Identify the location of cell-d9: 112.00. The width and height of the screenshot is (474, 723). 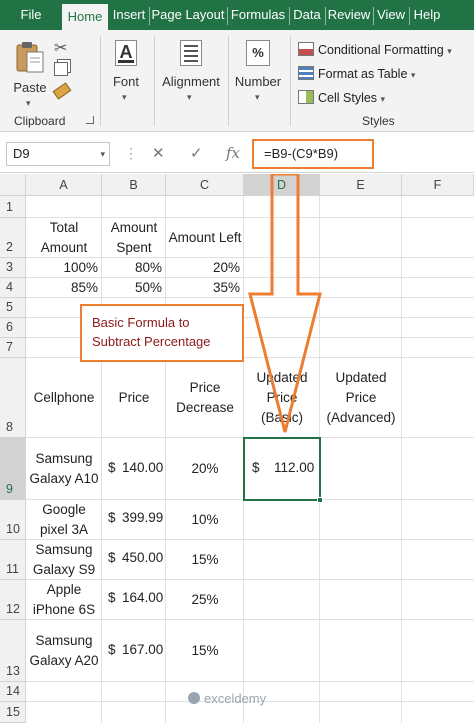
(294, 467).